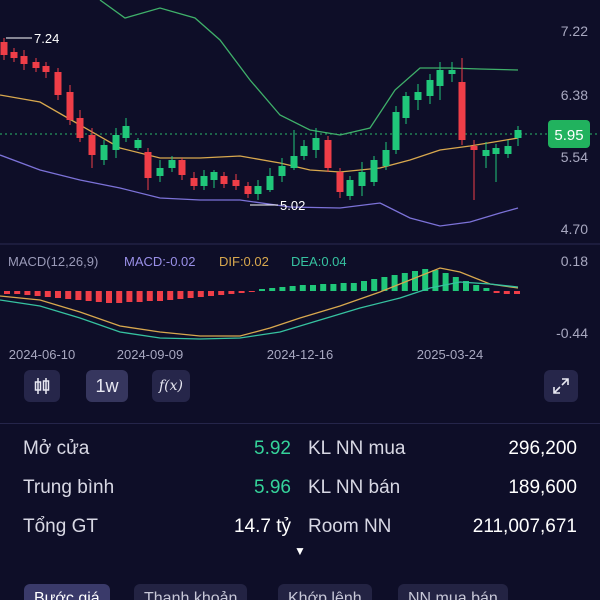 This screenshot has height=600, width=600. What do you see at coordinates (272, 448) in the screenshot?
I see `open-value: 5.92` at bounding box center [272, 448].